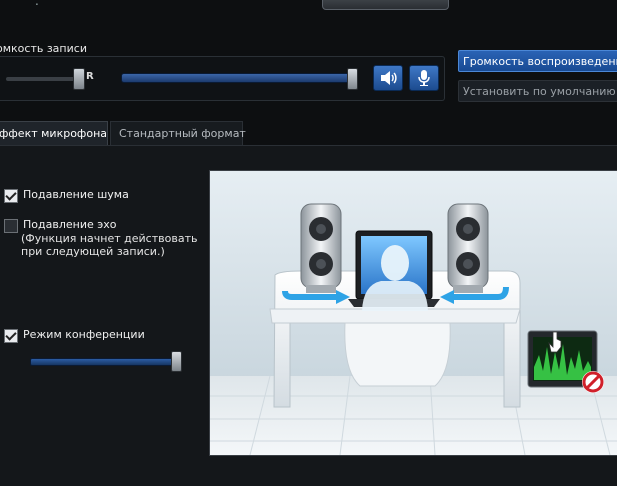  What do you see at coordinates (178, 133) in the screenshot?
I see `tab-standard-format: Стандартный формат` at bounding box center [178, 133].